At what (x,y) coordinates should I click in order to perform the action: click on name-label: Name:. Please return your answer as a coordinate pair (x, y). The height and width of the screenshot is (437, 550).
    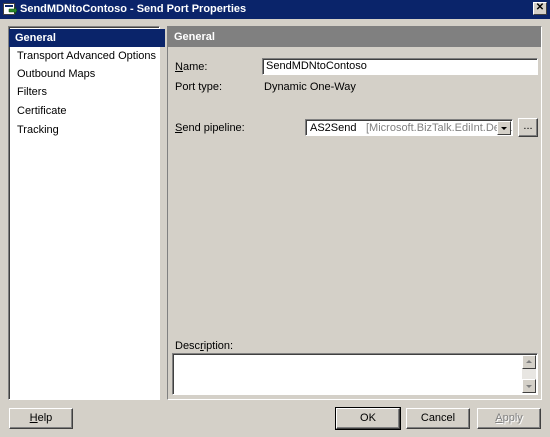
    Looking at the image, I should click on (191, 67).